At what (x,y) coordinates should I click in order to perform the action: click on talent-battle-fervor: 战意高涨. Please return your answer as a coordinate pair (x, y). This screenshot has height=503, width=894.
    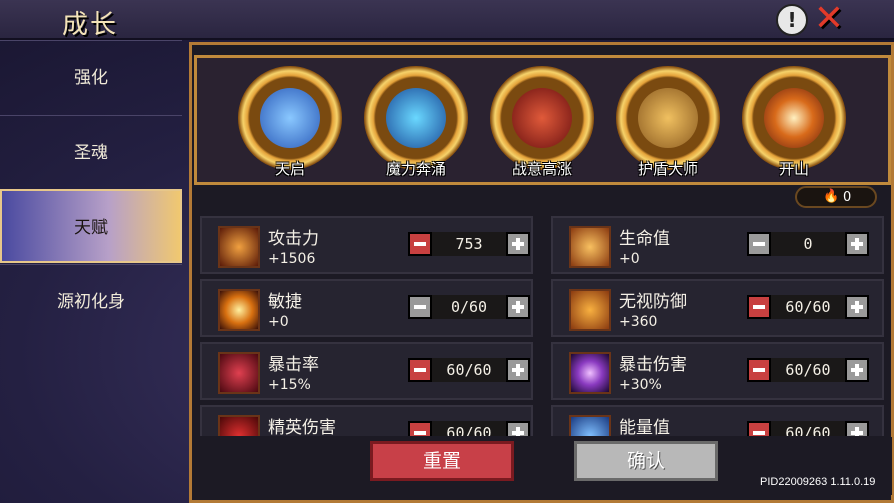
    Looking at the image, I should click on (542, 122).